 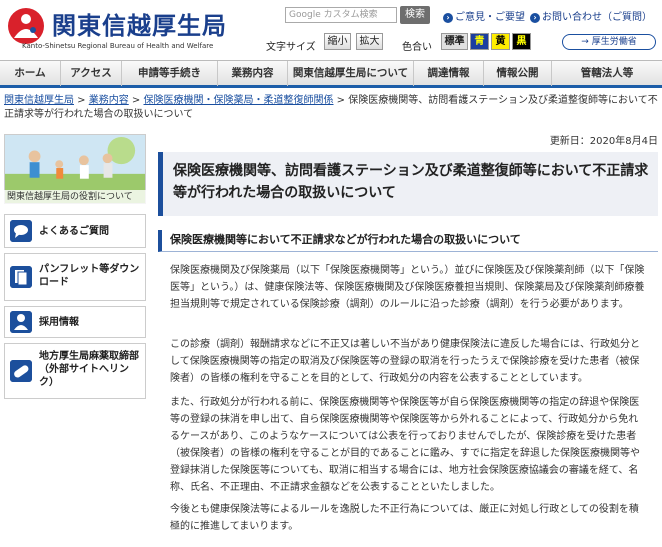 What do you see at coordinates (239, 100) in the screenshot?
I see `breadcrumb-link: 保険医療機関・保険薬局・柔道整復師関係` at bounding box center [239, 100].